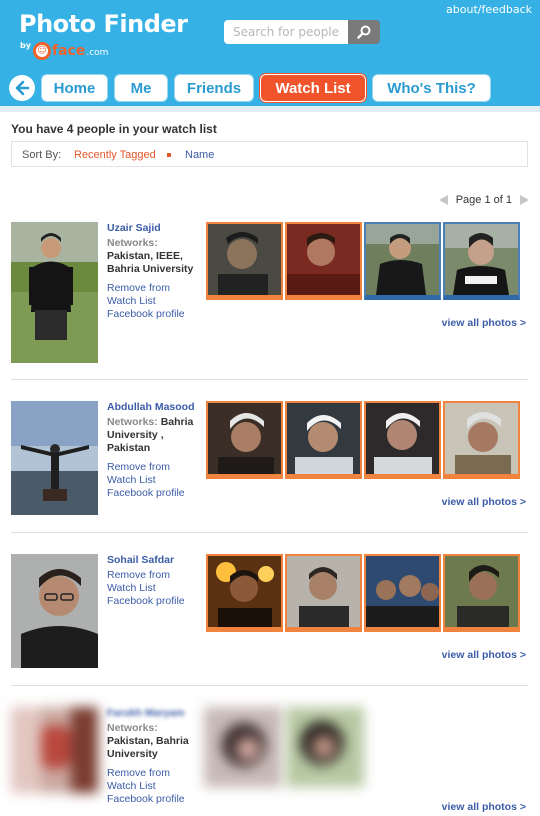  What do you see at coordinates (150, 262) in the screenshot?
I see `networks-value: Pakistan, IEEE, Bahria University` at bounding box center [150, 262].